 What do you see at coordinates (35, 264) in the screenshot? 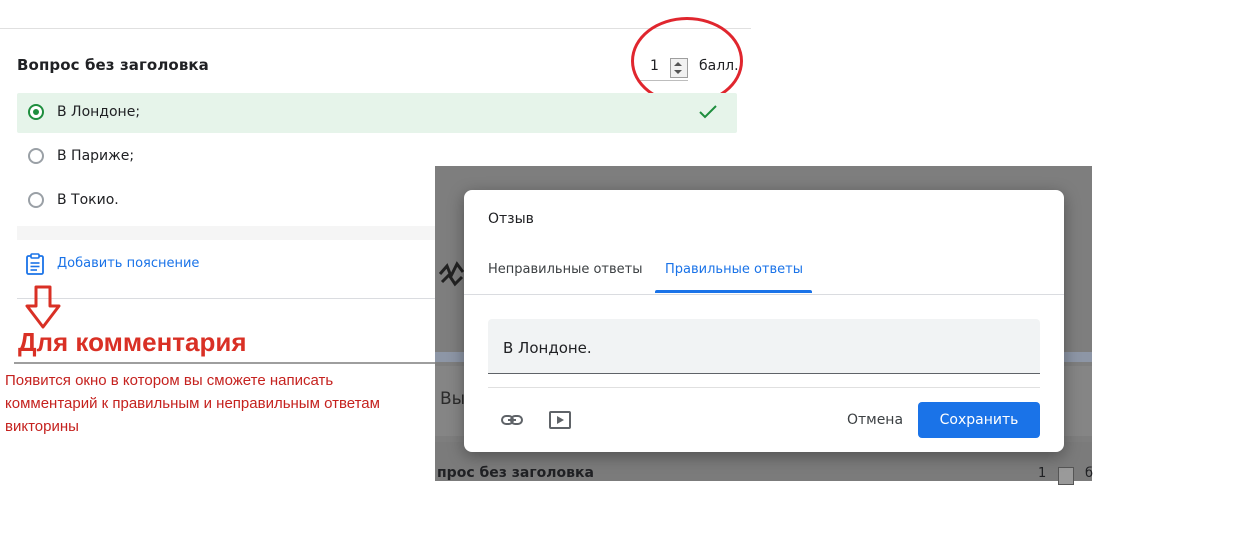
I see `clipboard-icon` at bounding box center [35, 264].